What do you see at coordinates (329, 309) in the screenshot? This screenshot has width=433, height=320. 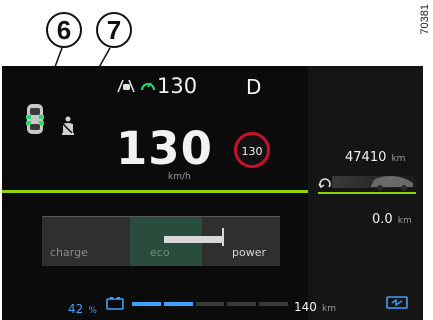 I see `battery-range-unit: km` at bounding box center [329, 309].